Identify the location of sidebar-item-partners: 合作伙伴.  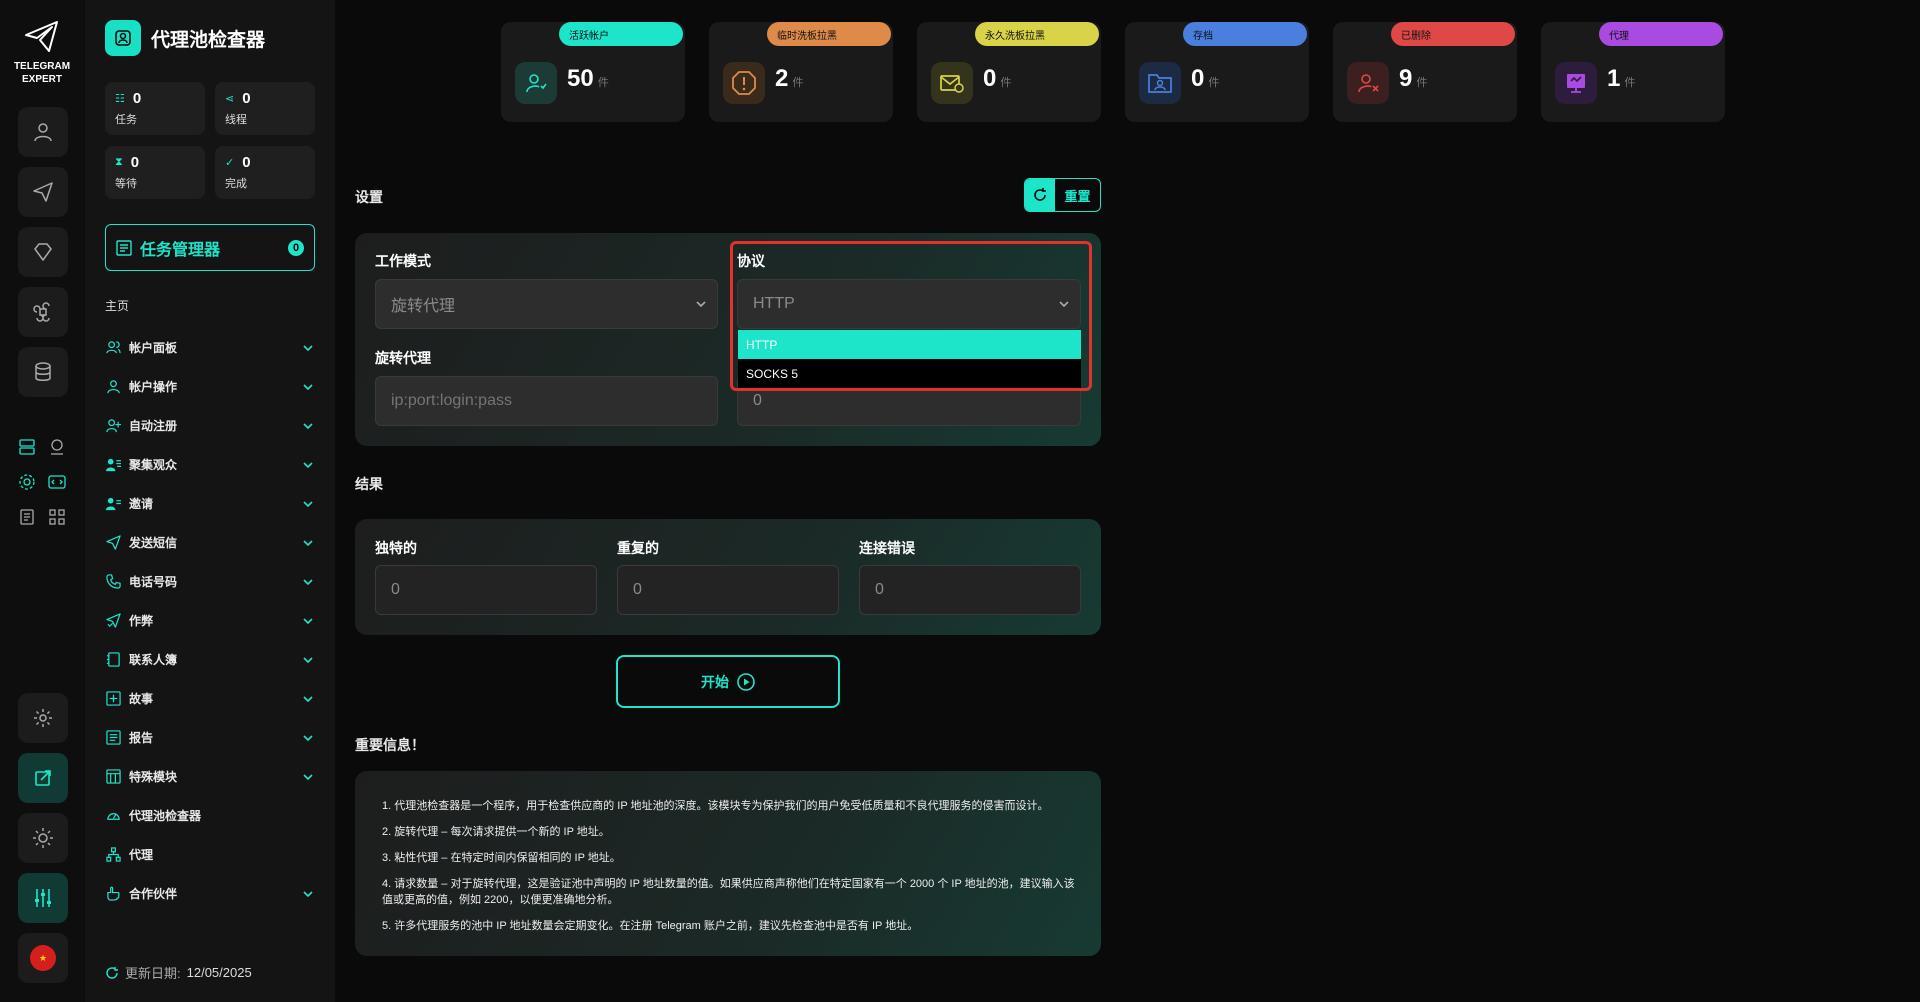
(210, 893).